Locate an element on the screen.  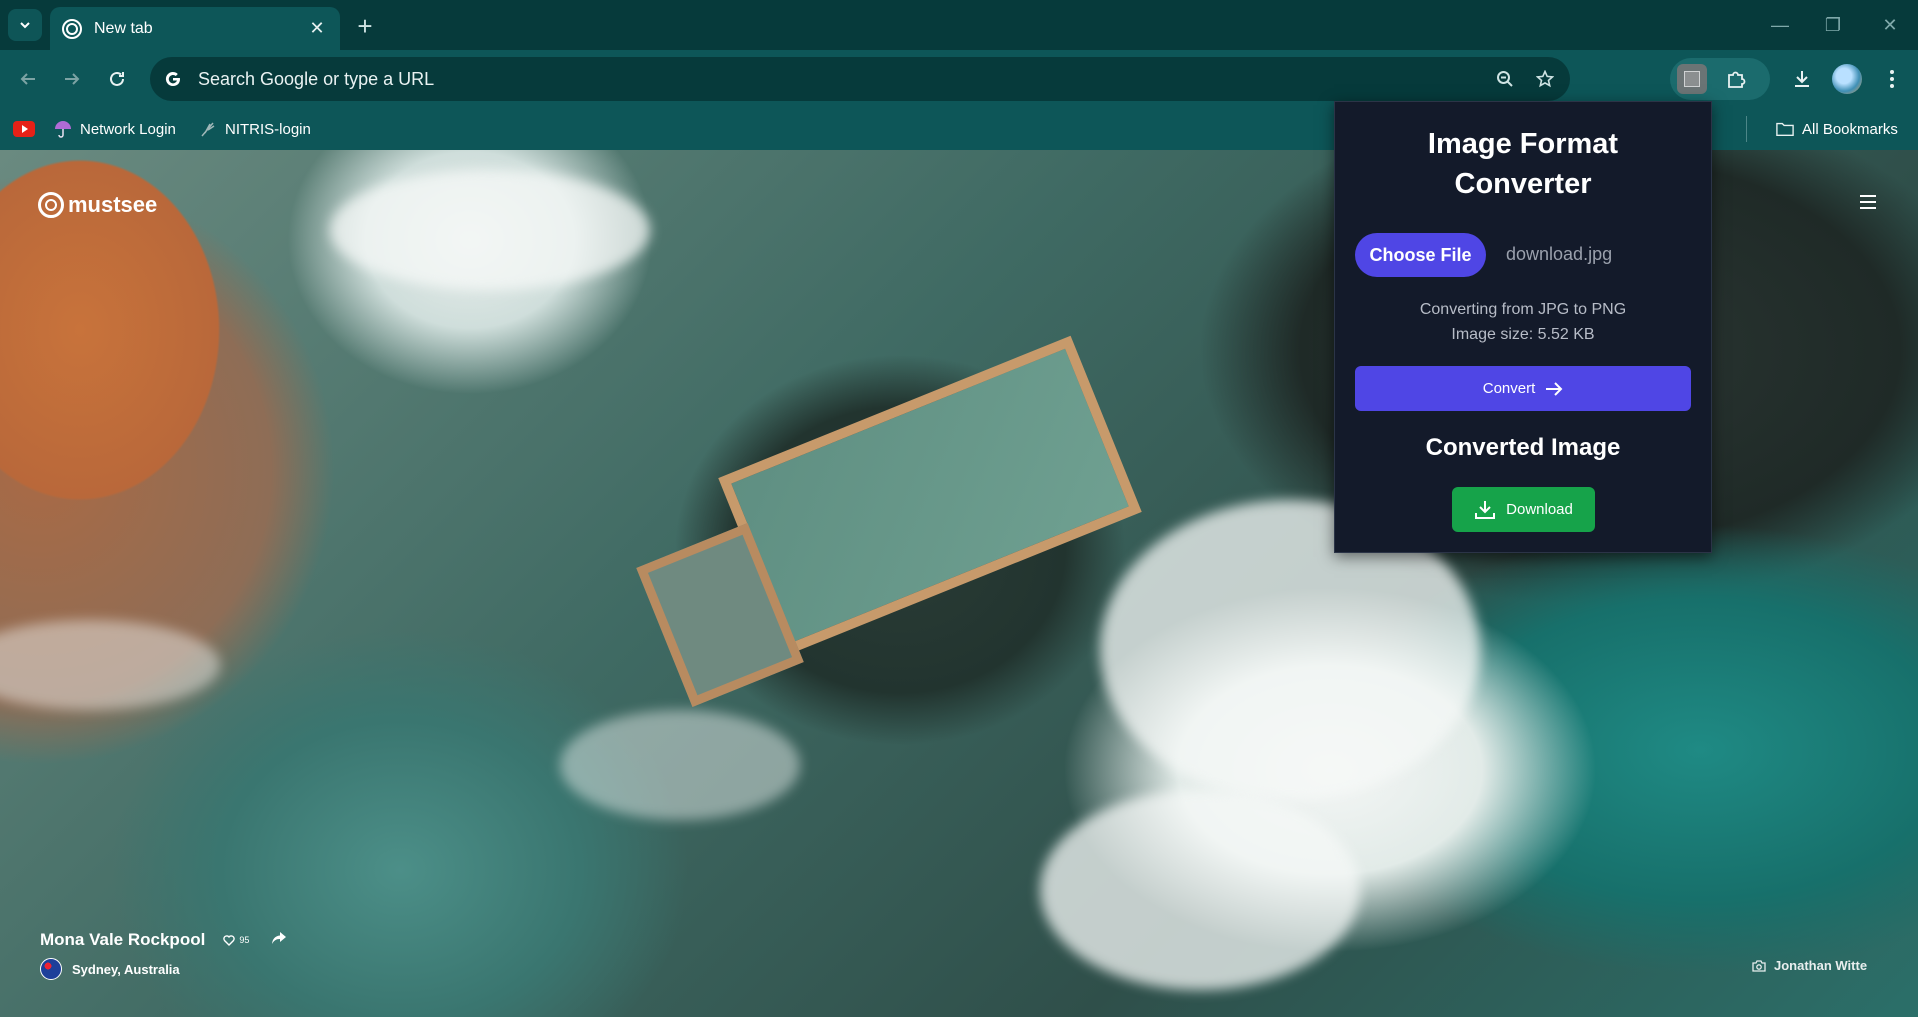
australia-flag-icon is located at coordinates (51, 969).